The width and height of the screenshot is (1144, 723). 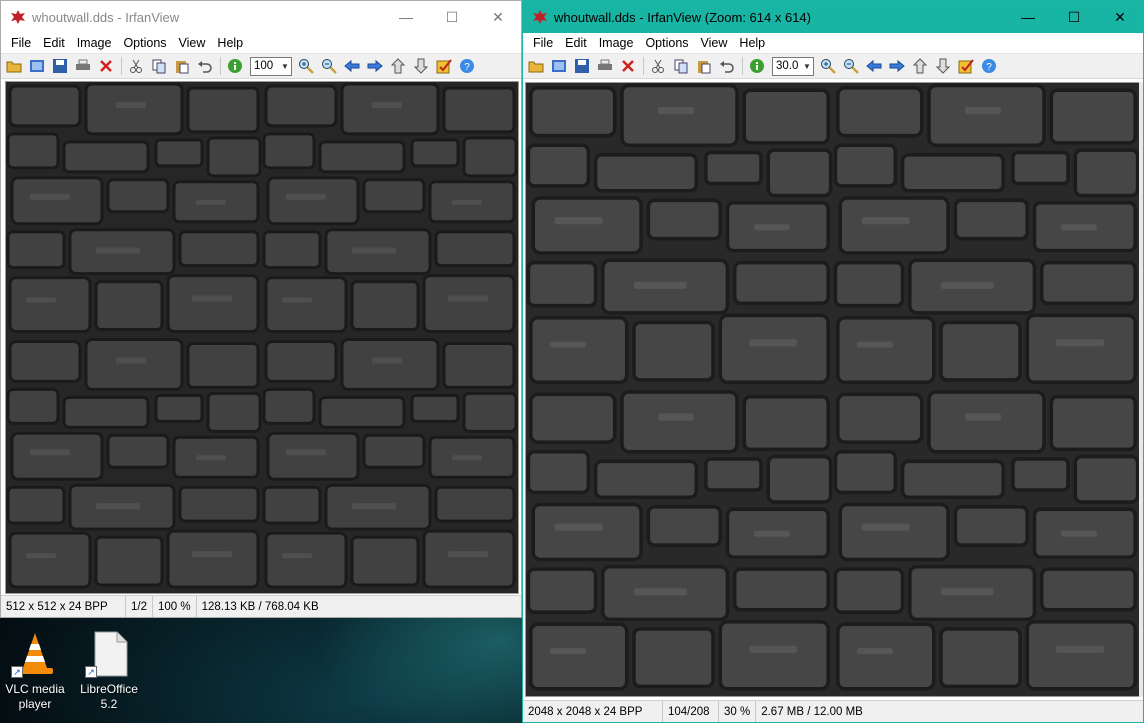 I want to click on page-down-icon, so click(x=943, y=66).